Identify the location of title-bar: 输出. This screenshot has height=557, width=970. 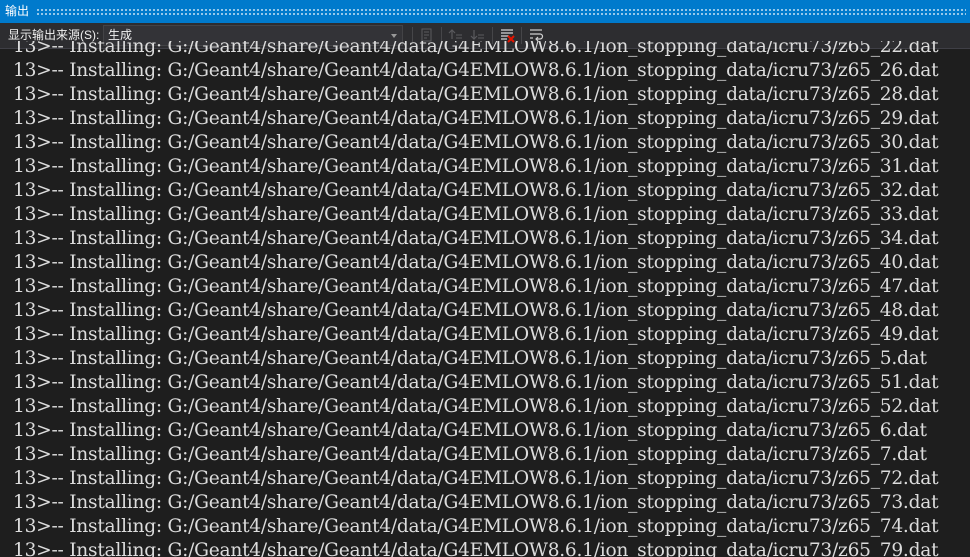
(485, 11).